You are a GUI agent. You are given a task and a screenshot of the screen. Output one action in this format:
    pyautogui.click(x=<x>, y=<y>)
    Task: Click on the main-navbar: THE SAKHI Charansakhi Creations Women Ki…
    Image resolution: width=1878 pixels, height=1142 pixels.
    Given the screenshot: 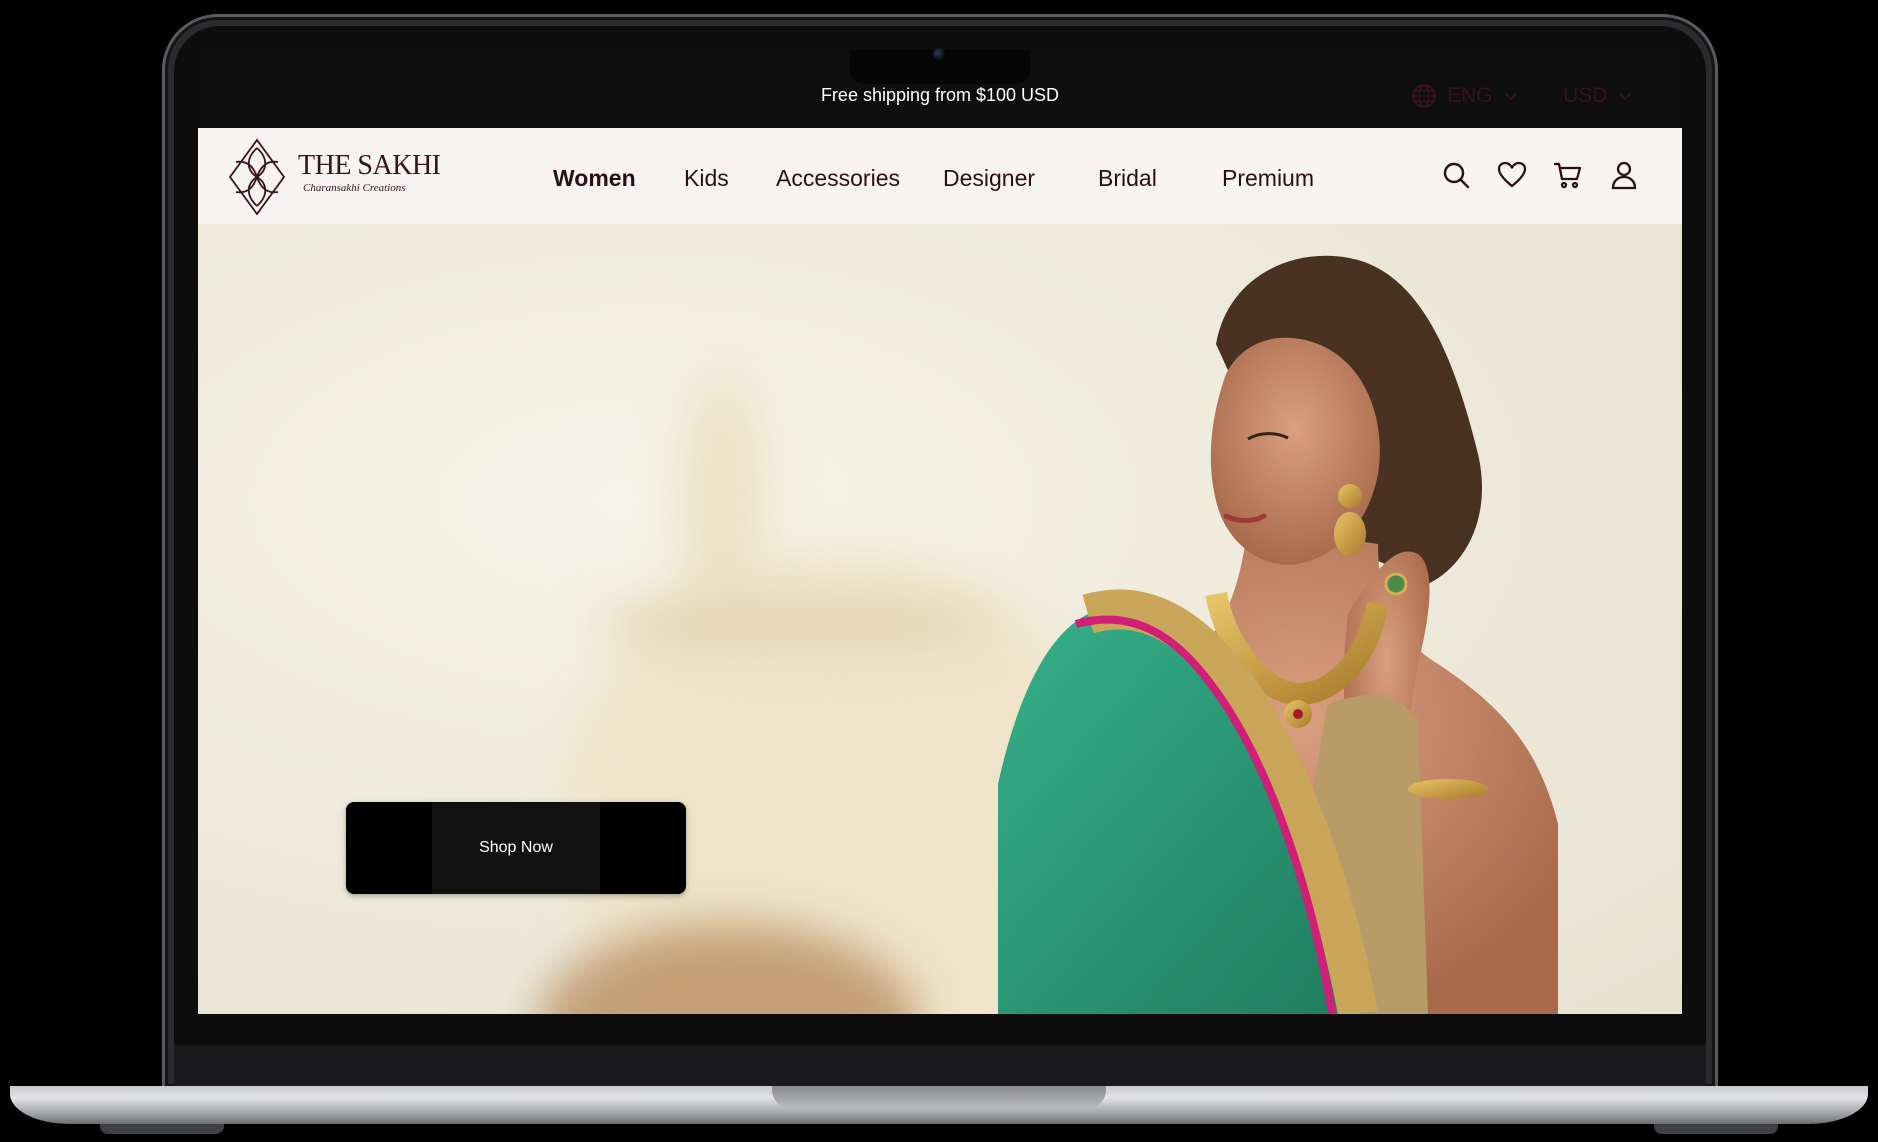 What is the action you would take?
    pyautogui.click(x=940, y=176)
    